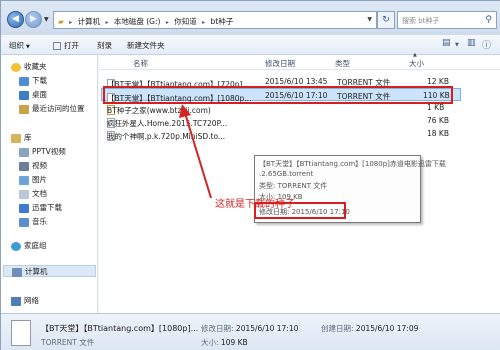 The height and width of the screenshot is (350, 500). What do you see at coordinates (198, 155) in the screenshot?
I see `arrow-shaft` at bounding box center [198, 155].